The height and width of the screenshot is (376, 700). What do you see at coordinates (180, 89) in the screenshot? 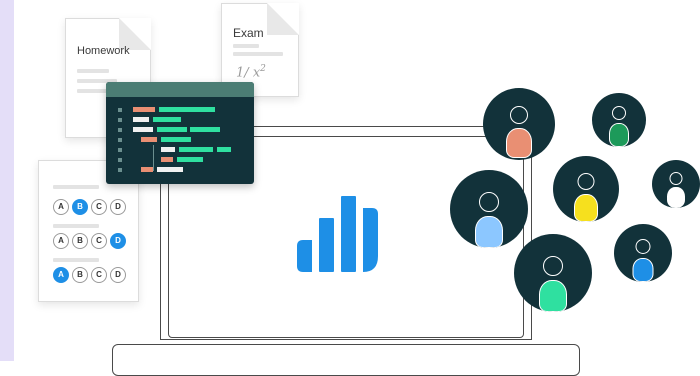
I see `code-editor-titlebar` at bounding box center [180, 89].